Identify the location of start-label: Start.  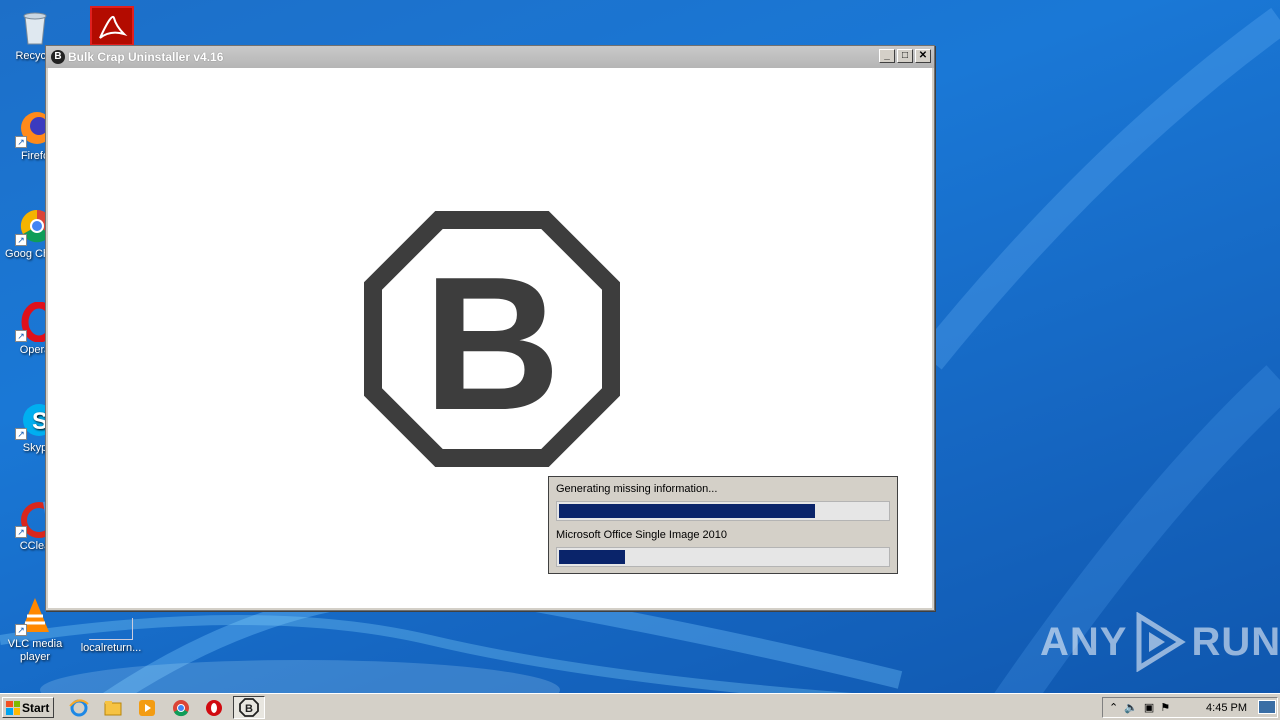
(36, 707).